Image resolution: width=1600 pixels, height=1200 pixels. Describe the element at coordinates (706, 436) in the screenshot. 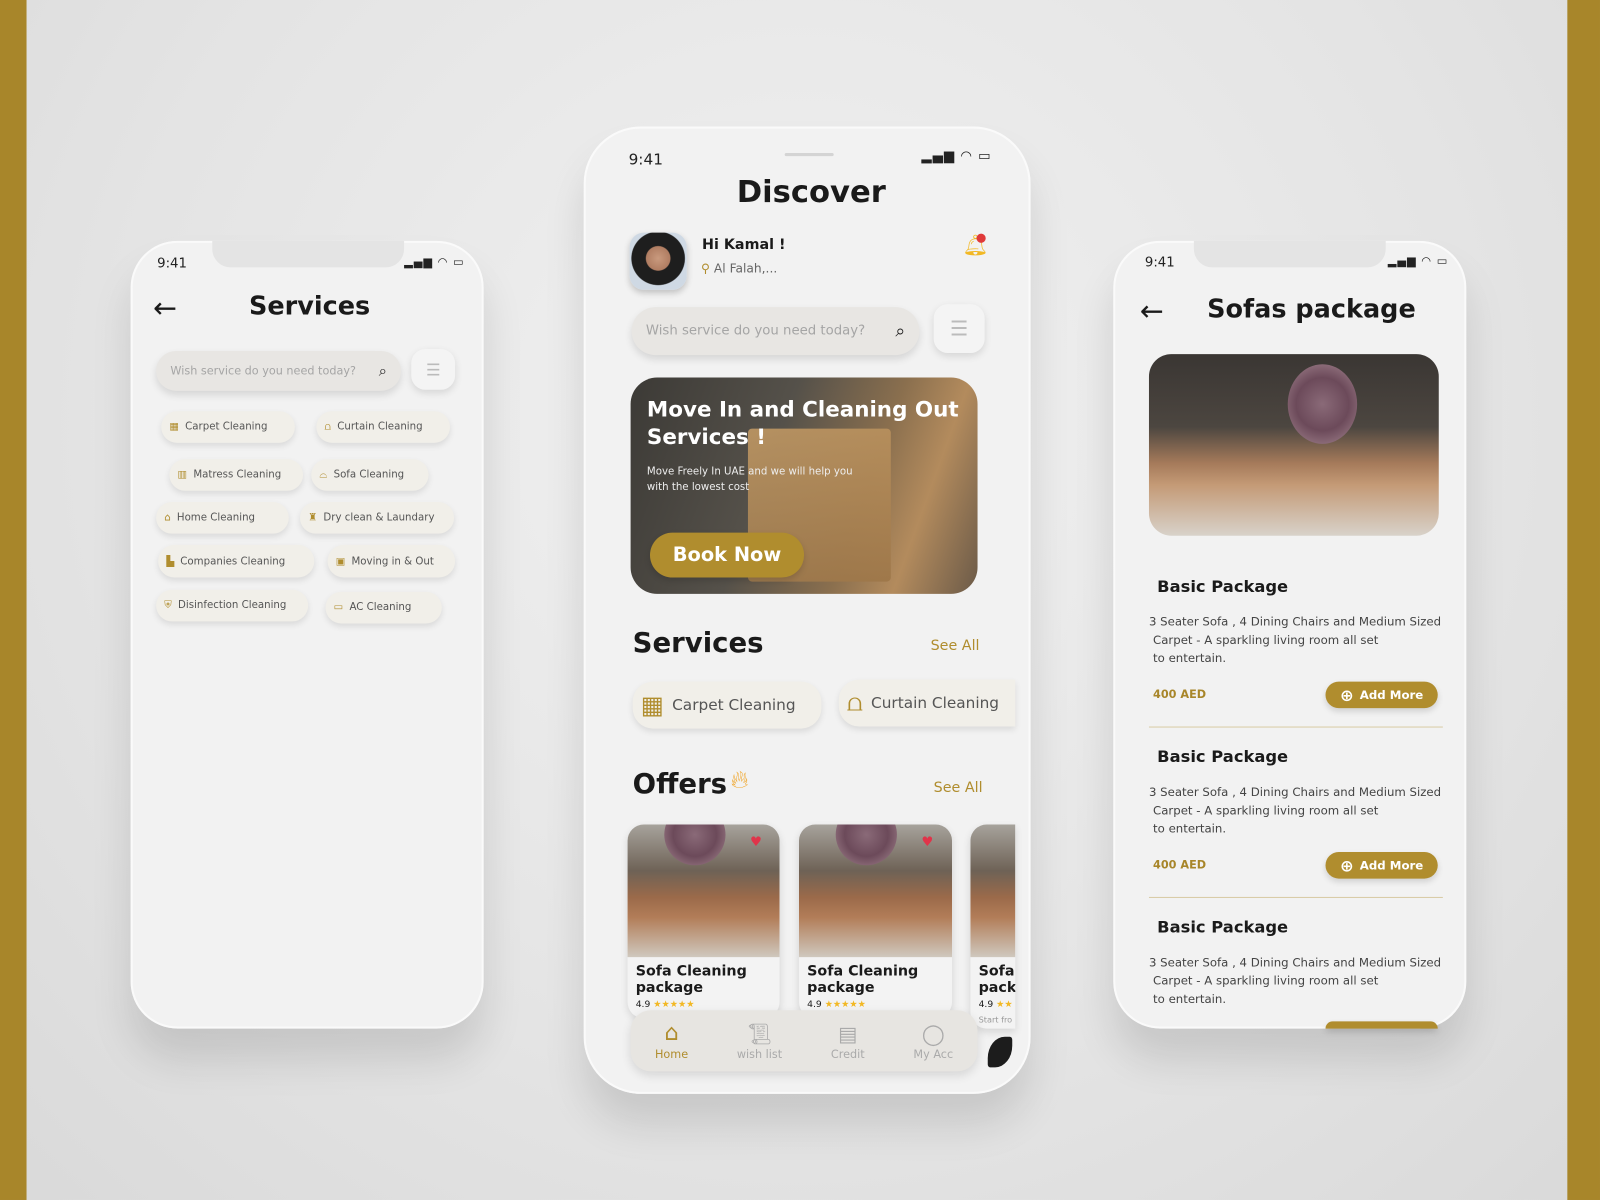

I see `banner-title-line: Services !` at that location.